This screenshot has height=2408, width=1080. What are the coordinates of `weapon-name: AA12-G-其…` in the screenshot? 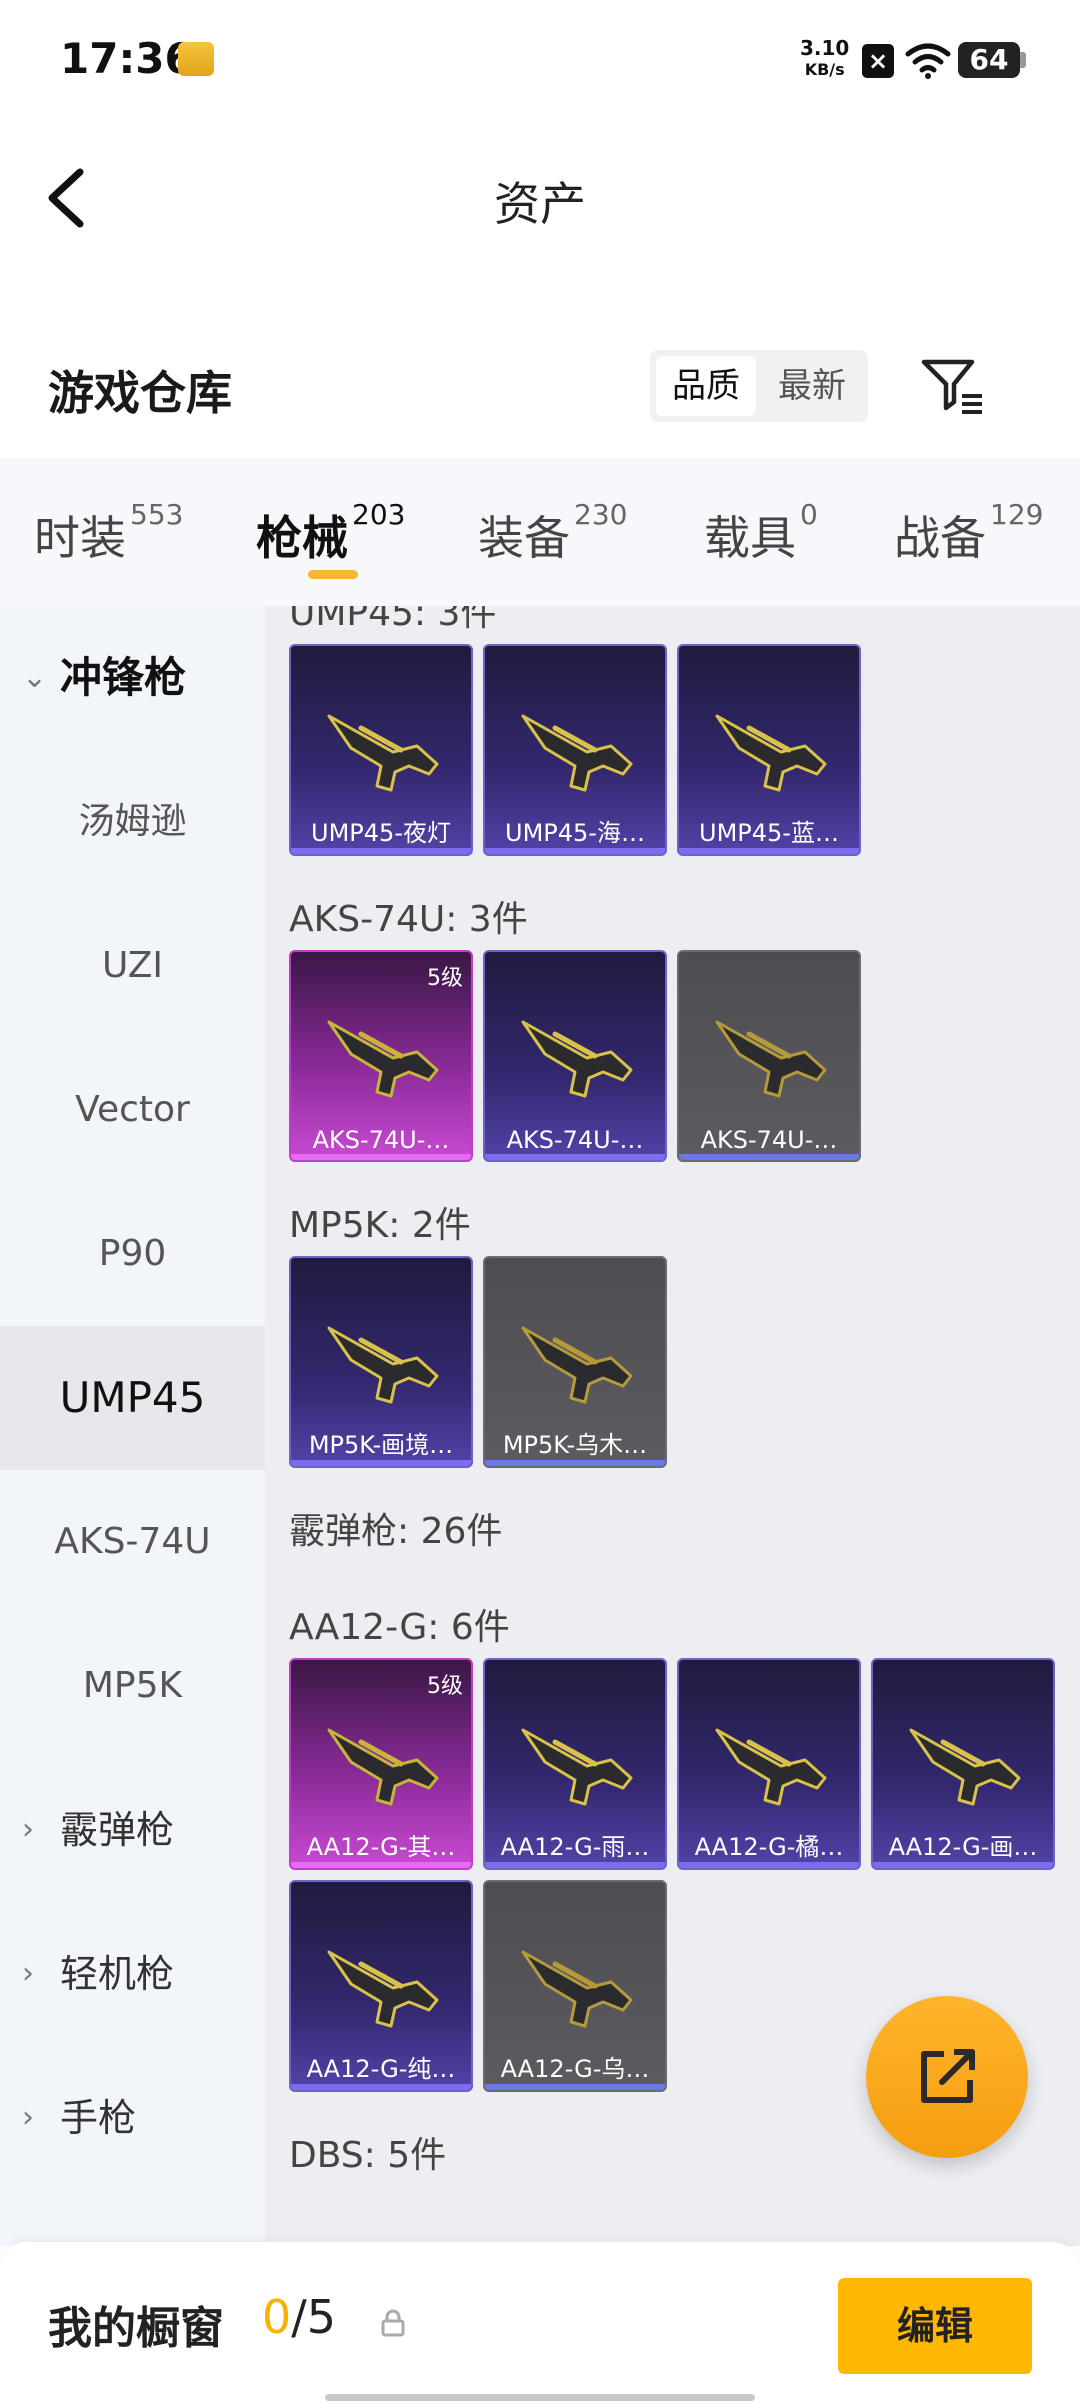 It's located at (381, 1847).